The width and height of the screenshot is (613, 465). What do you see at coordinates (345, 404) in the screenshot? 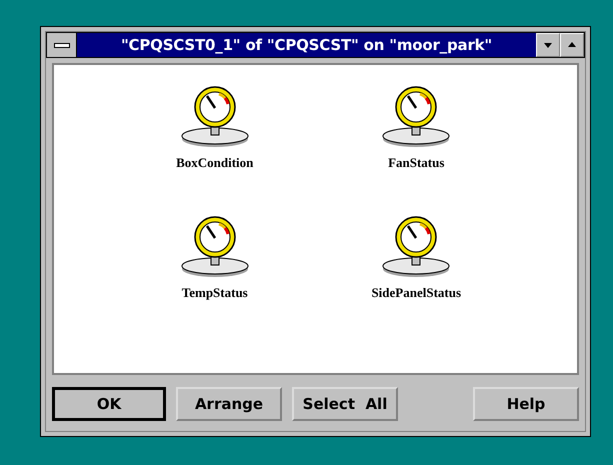
I see `dialog-button: Select All` at bounding box center [345, 404].